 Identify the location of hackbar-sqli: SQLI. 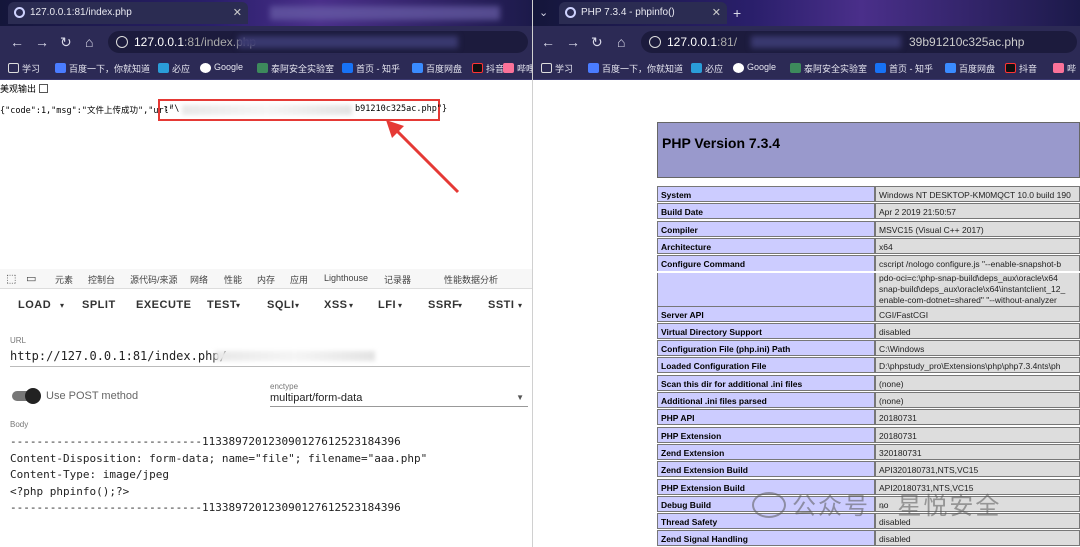
(281, 305).